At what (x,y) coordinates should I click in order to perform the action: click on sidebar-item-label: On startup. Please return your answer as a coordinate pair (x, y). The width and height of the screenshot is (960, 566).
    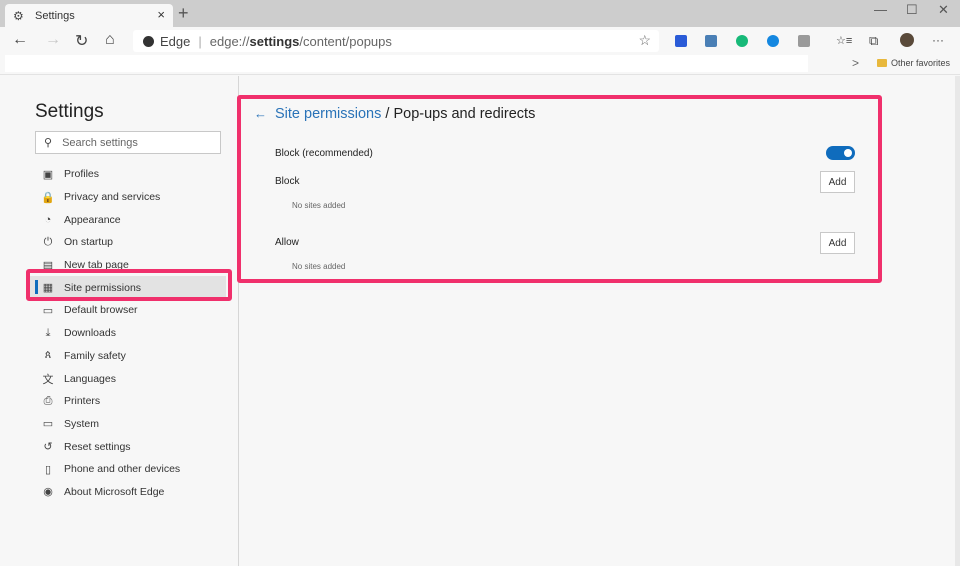
    Looking at the image, I should click on (89, 242).